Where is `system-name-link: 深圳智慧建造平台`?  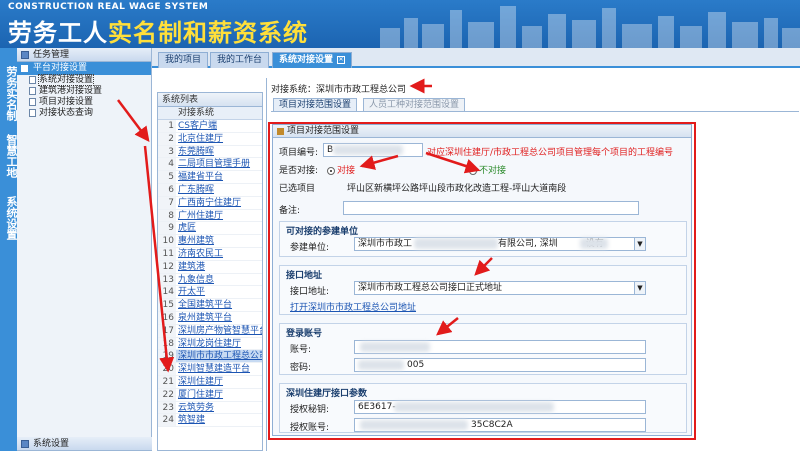 system-name-link: 深圳智慧建造平台 is located at coordinates (213, 369).